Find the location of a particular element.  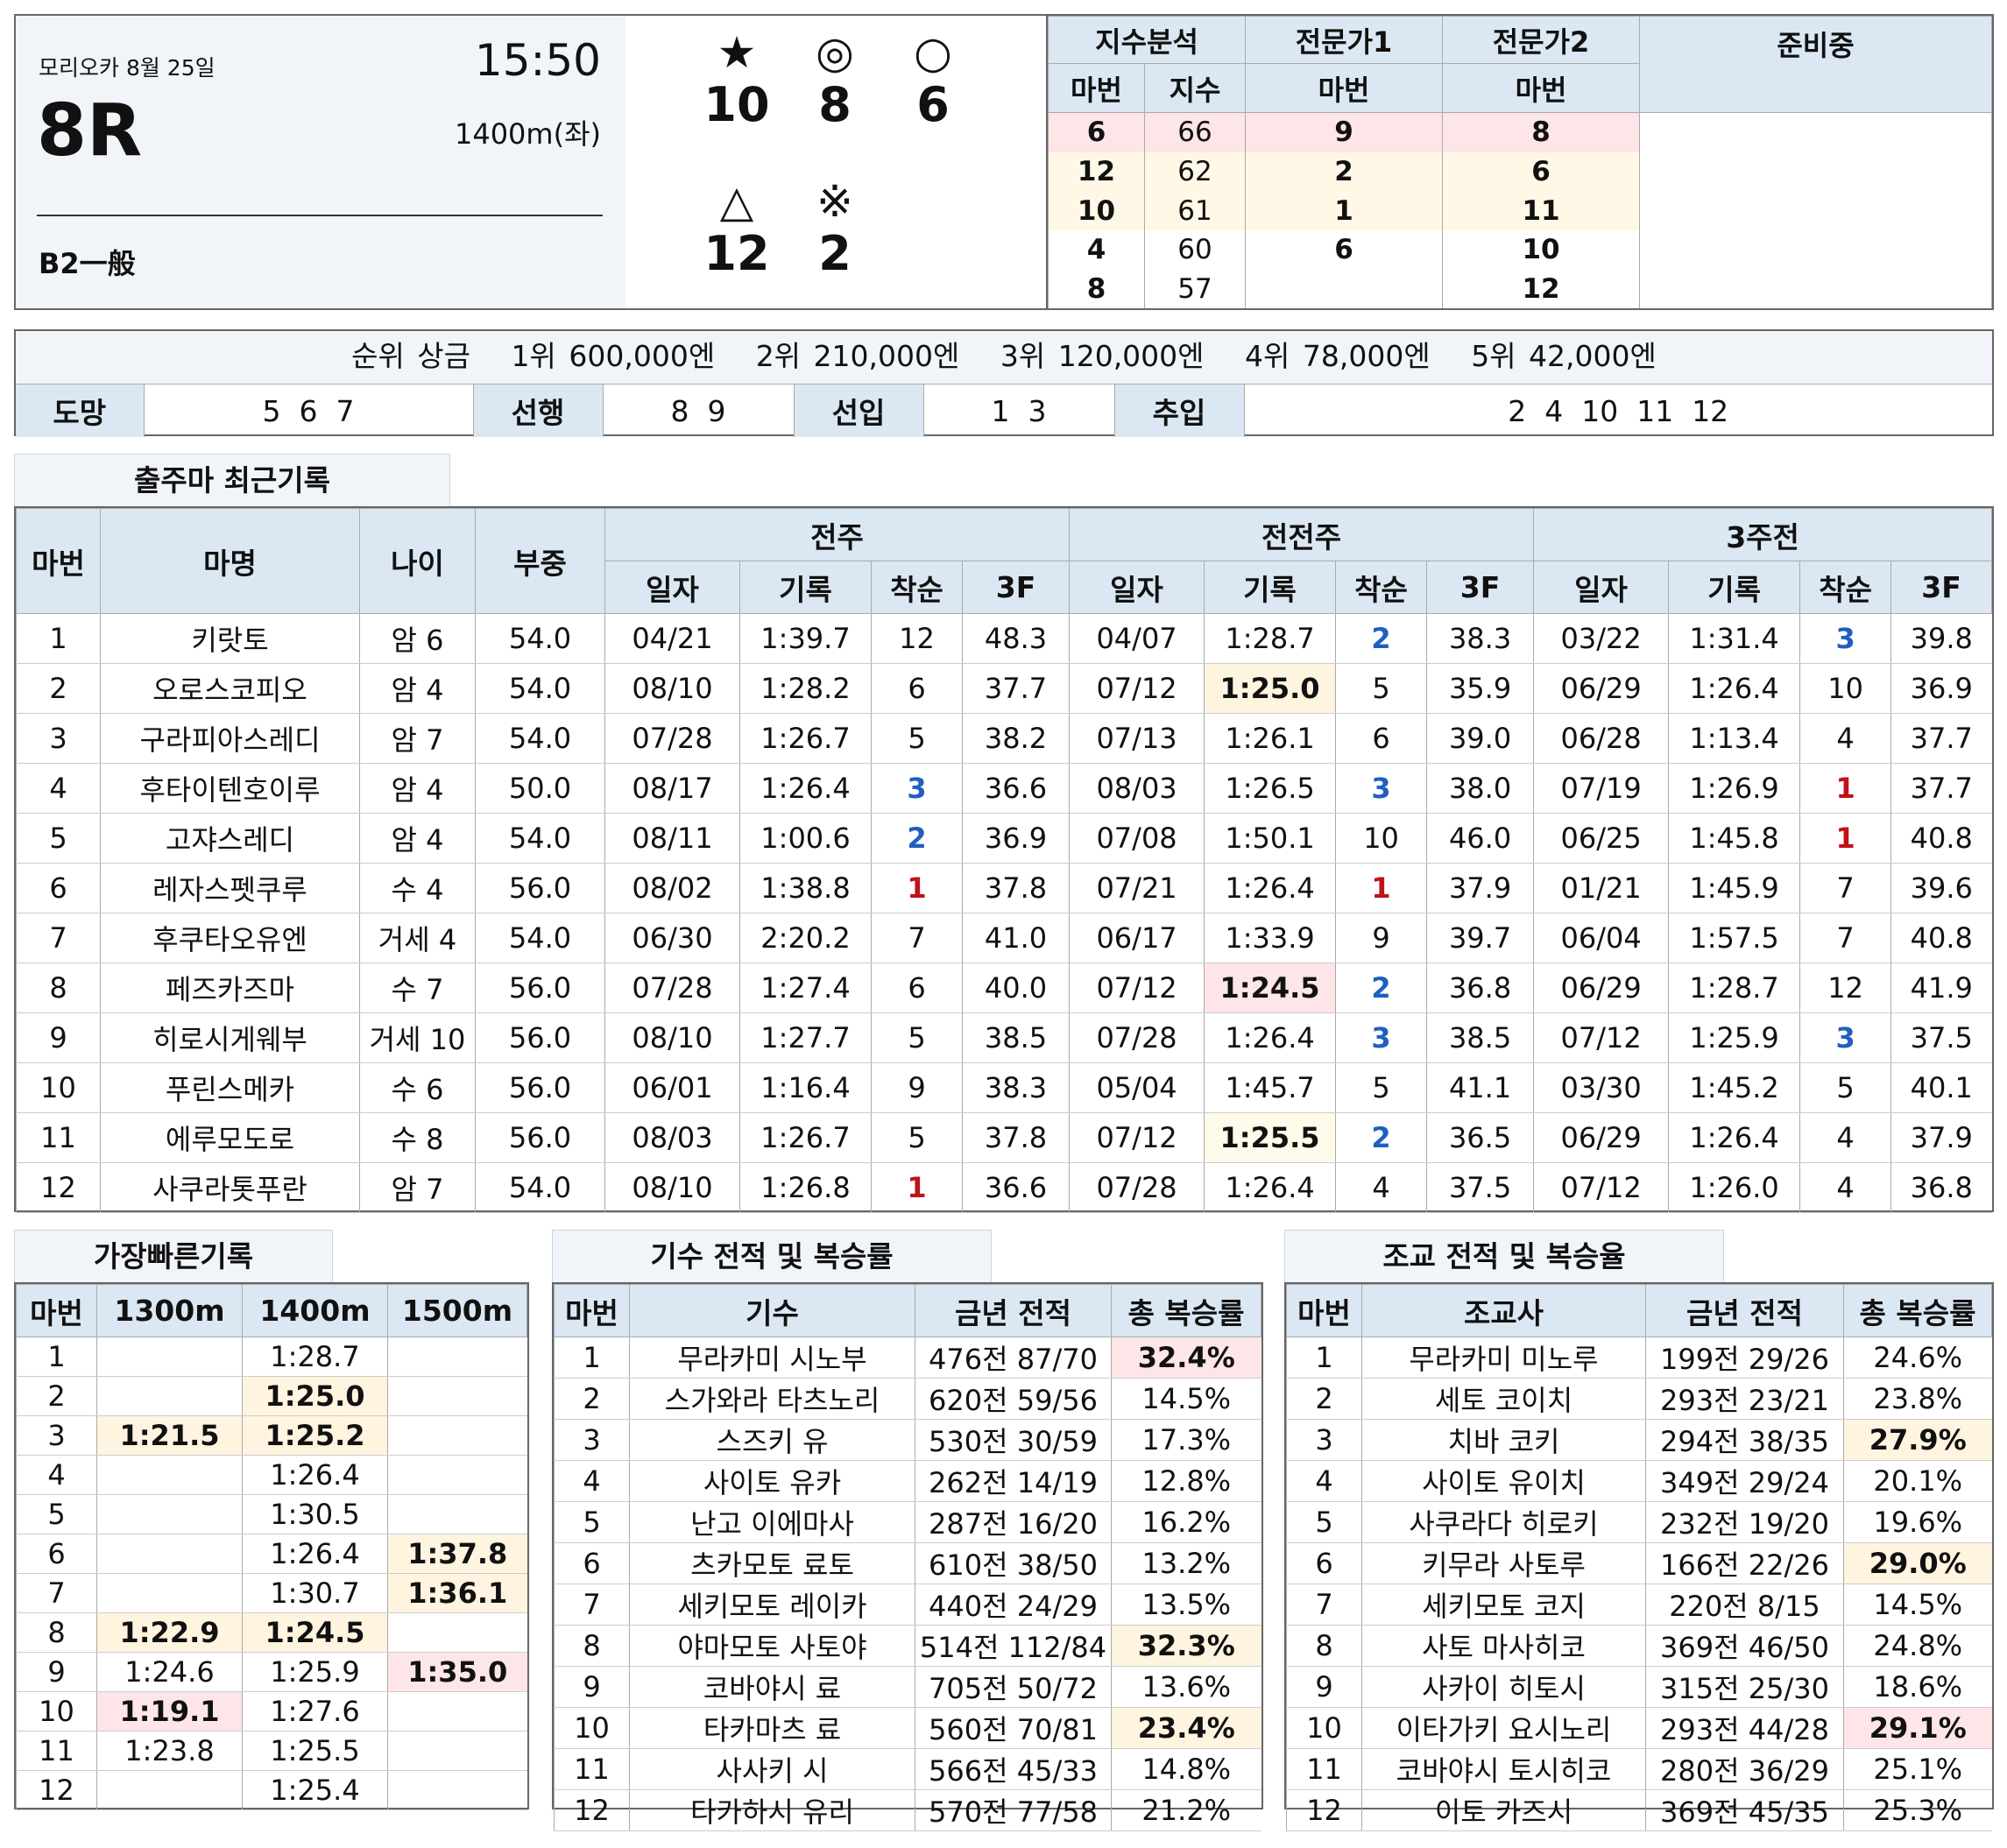

race-location-date: 모리오카 8월 25일 is located at coordinates (127, 68).